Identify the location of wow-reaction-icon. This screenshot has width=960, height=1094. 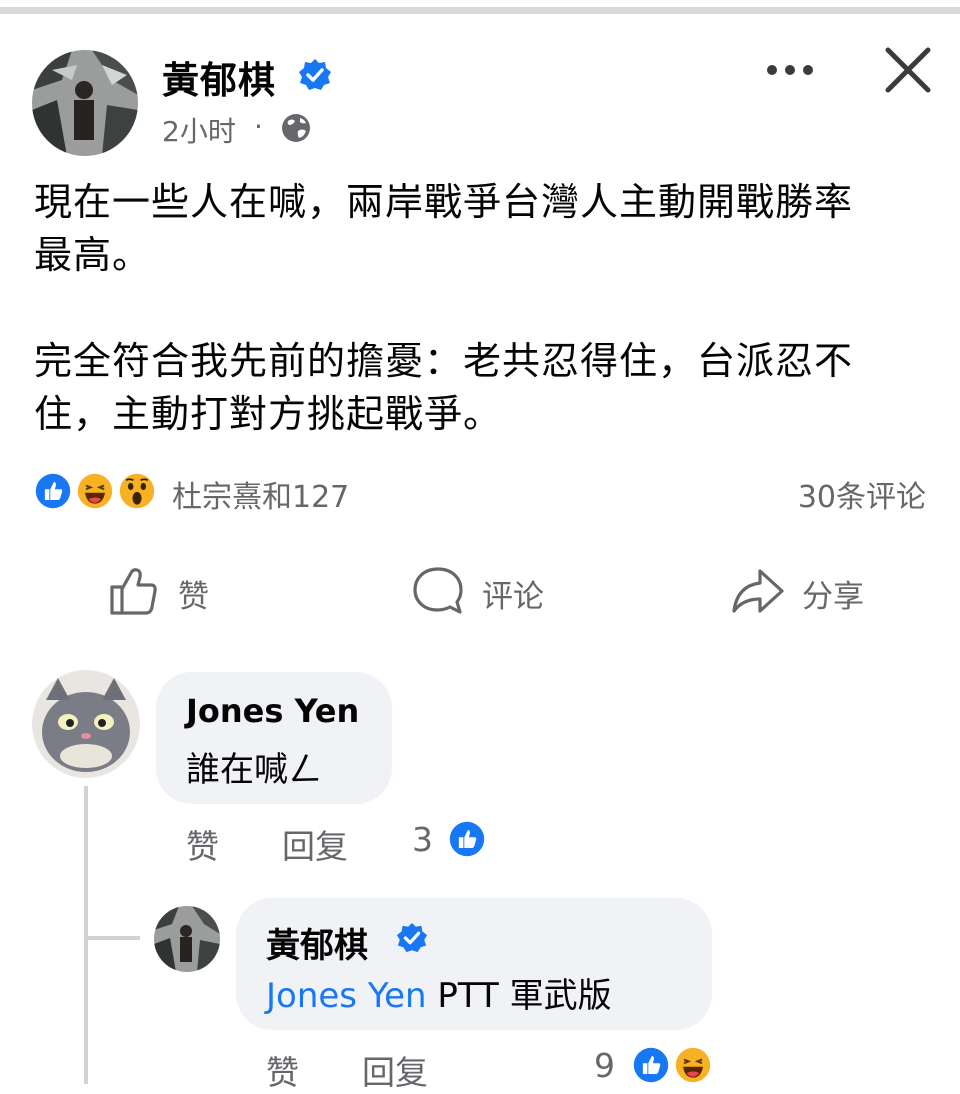
(137, 491).